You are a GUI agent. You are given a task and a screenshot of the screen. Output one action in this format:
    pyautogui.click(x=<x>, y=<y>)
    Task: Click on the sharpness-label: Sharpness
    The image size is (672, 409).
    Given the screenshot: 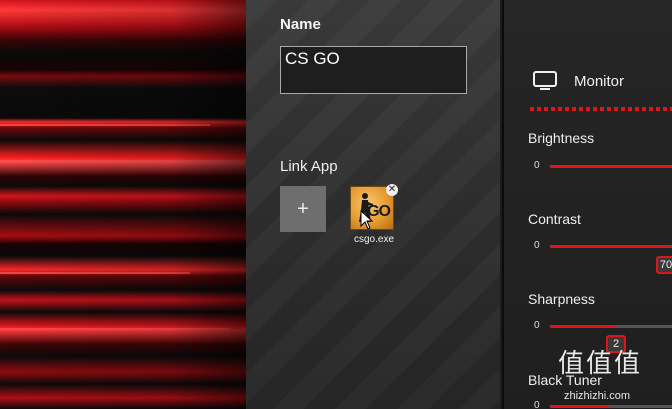 What is the action you would take?
    pyautogui.click(x=561, y=299)
    